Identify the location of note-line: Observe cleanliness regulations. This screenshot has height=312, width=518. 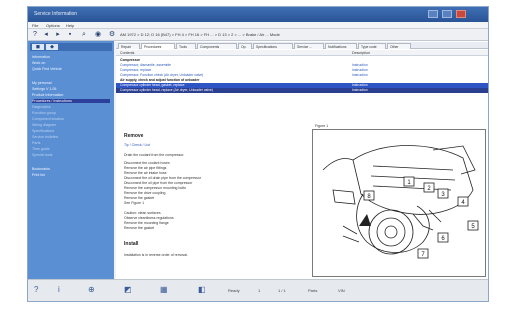
(149, 218).